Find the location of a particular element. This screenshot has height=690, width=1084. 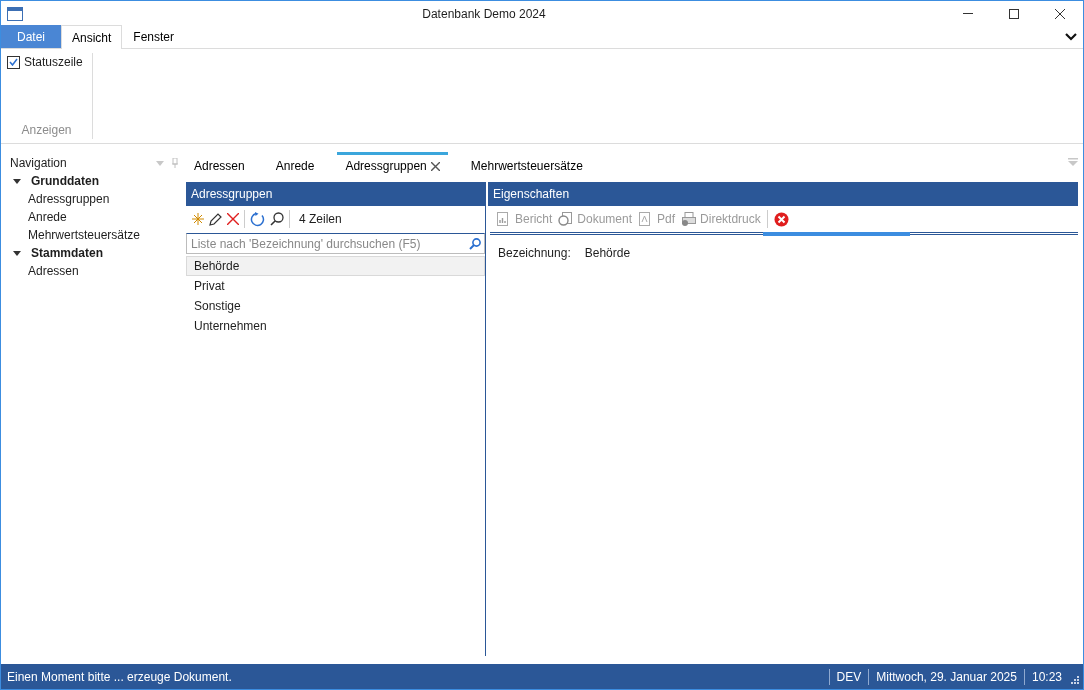

search-field: Liste nach 'Bezeichnung' durchsuchen (F5) is located at coordinates (335, 243).